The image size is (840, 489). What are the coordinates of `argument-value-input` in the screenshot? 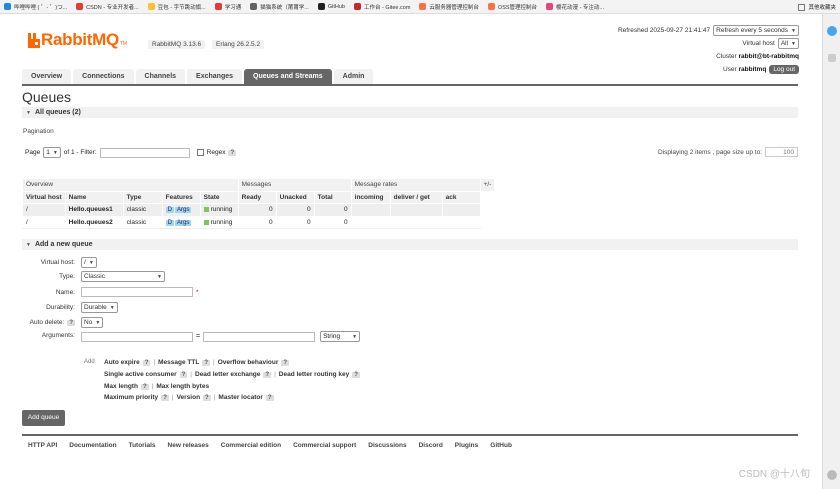 It's located at (259, 336).